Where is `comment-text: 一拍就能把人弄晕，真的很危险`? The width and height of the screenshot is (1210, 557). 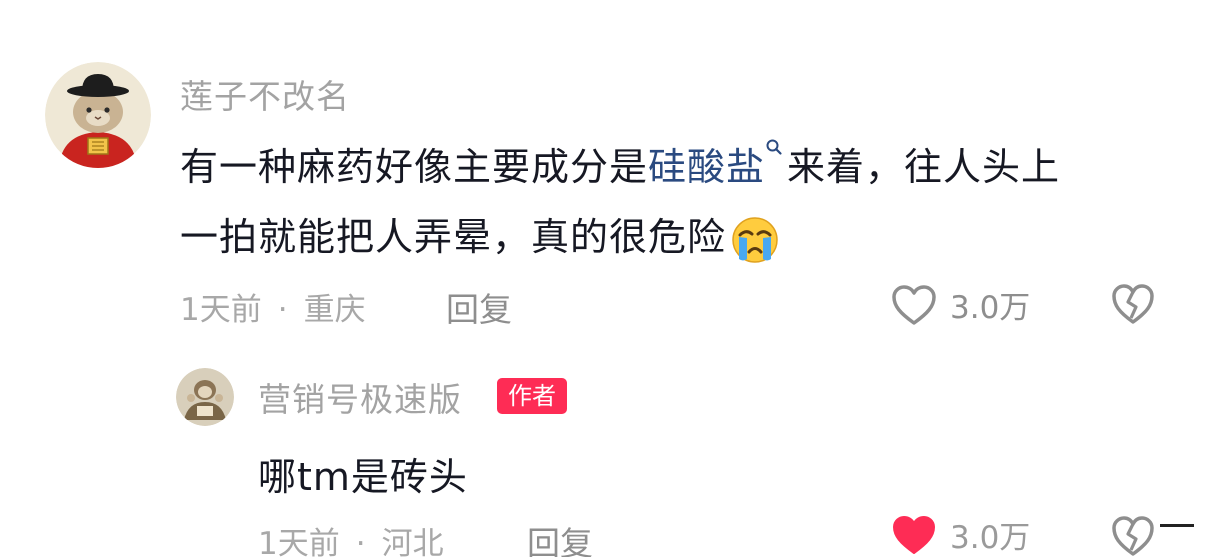 comment-text: 一拍就能把人弄晕，真的很危险 is located at coordinates (453, 237).